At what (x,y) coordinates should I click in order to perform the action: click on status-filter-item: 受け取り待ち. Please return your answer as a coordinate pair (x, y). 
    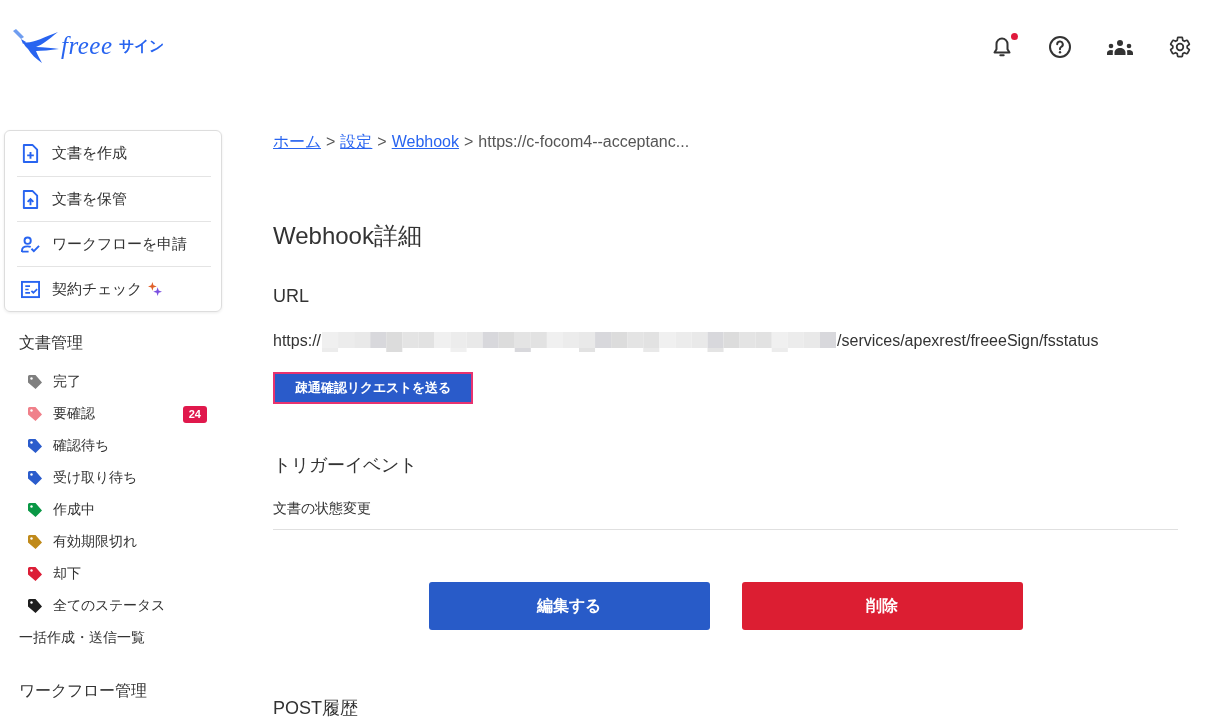
    Looking at the image, I should click on (113, 478).